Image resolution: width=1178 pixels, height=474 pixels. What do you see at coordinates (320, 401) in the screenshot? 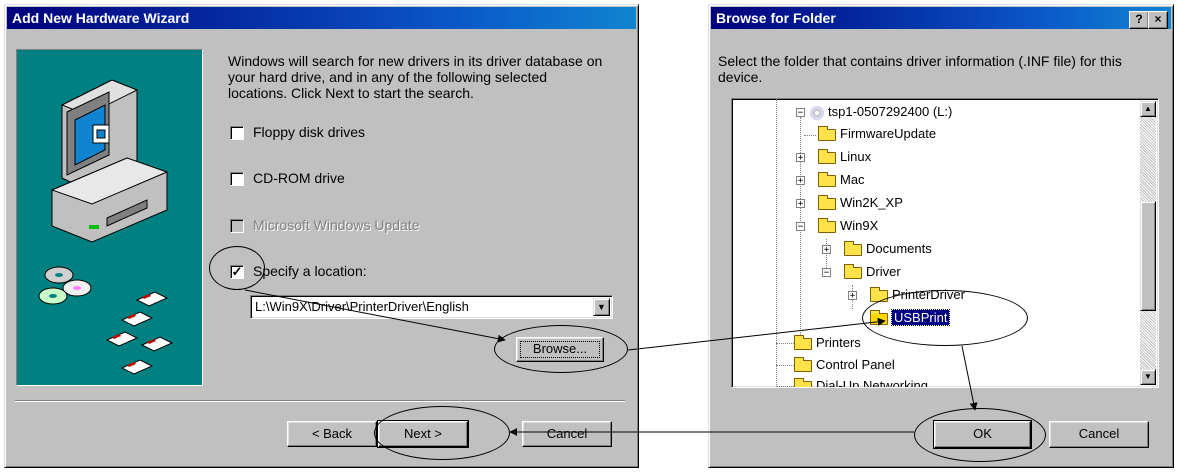
I see `wizard-divider` at bounding box center [320, 401].